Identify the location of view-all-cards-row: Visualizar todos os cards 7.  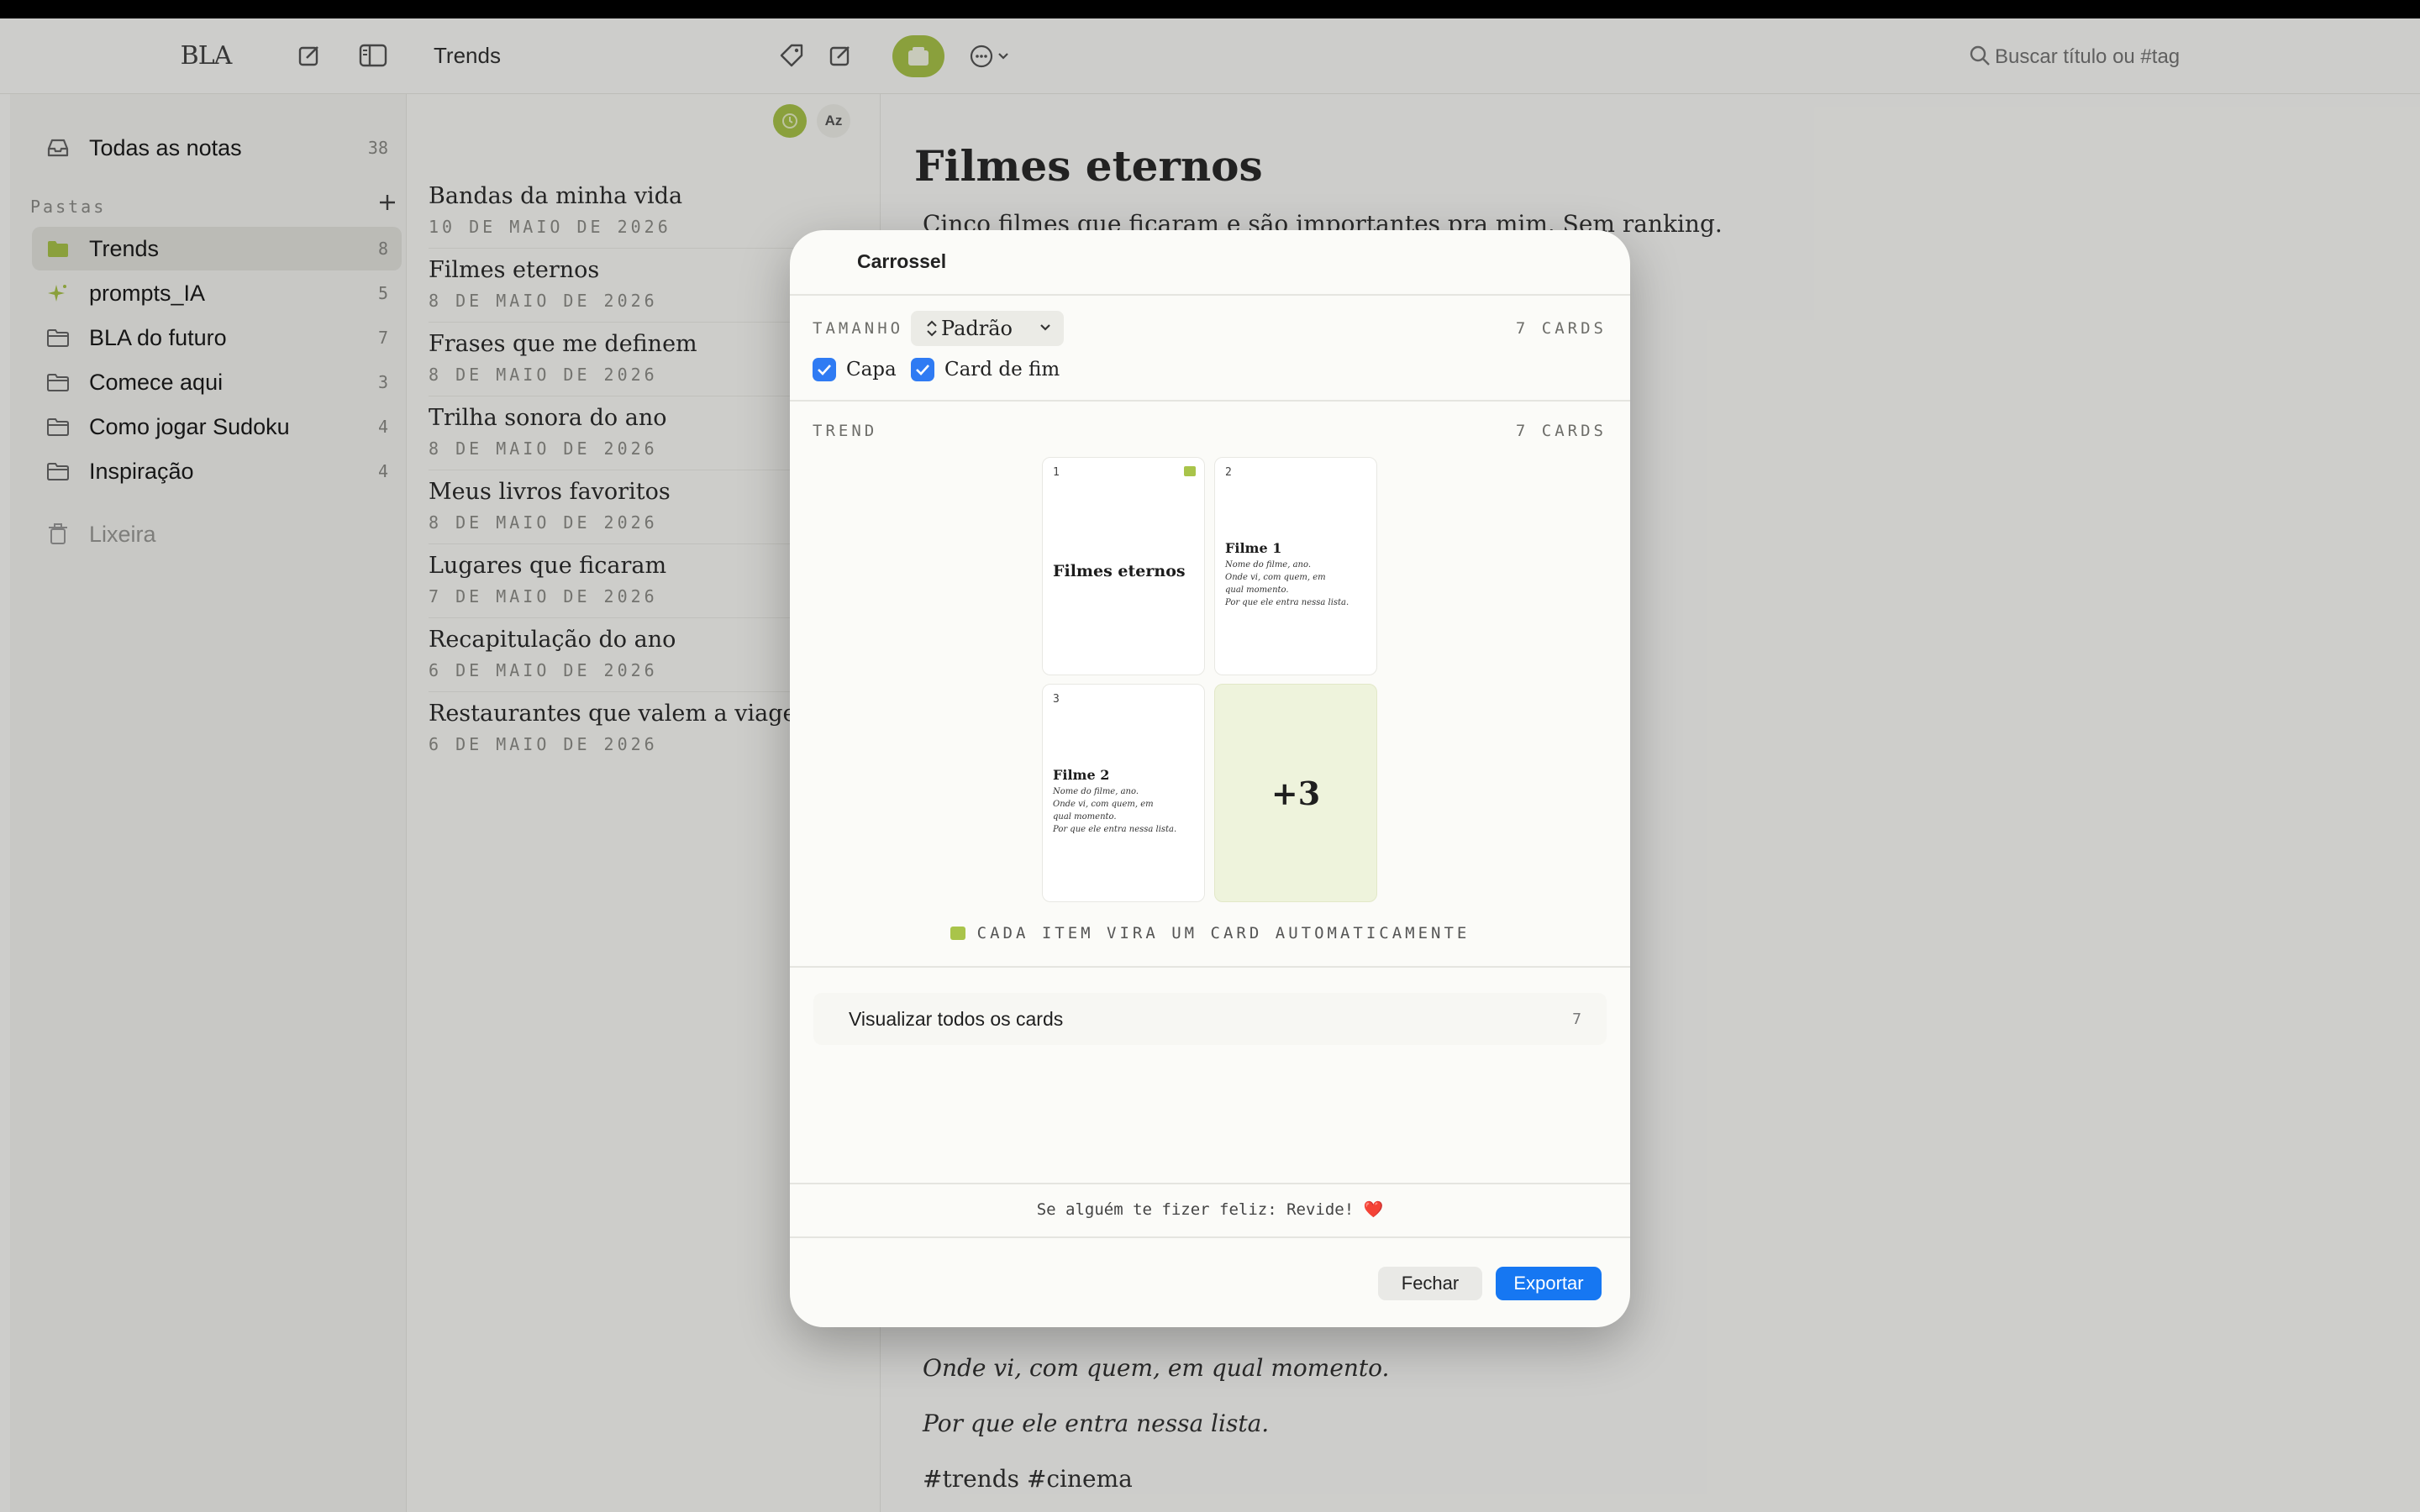
(1210, 1019).